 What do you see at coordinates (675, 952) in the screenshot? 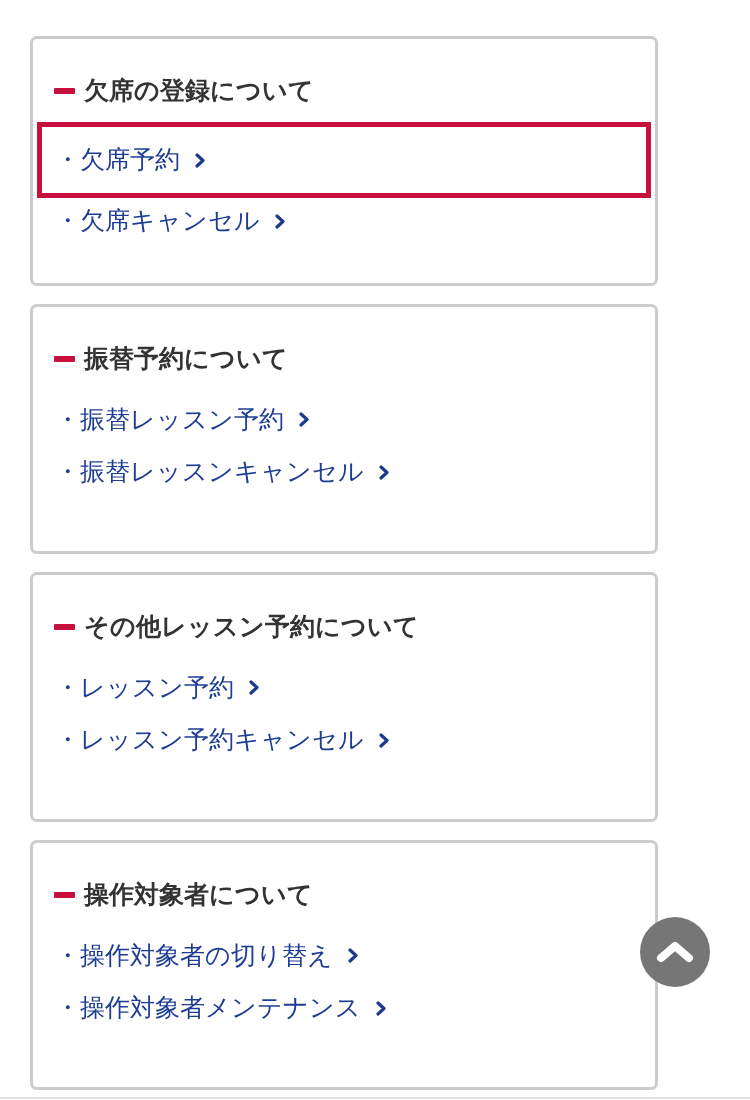
I see `chevron-up-icon` at bounding box center [675, 952].